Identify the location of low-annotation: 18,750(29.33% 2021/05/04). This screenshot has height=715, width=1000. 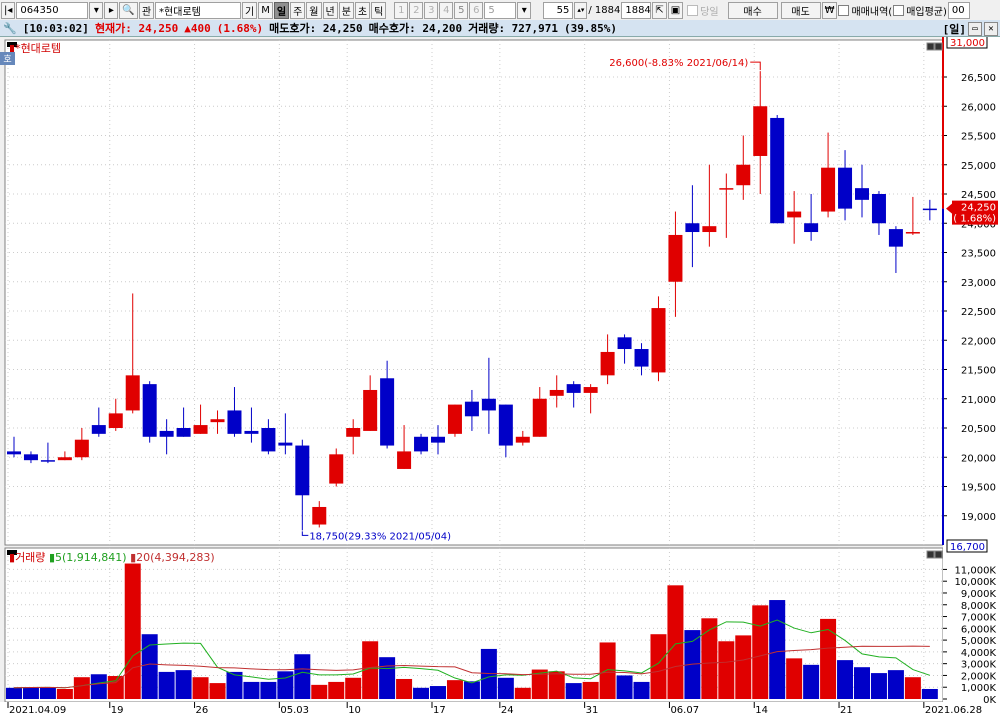
(380, 536).